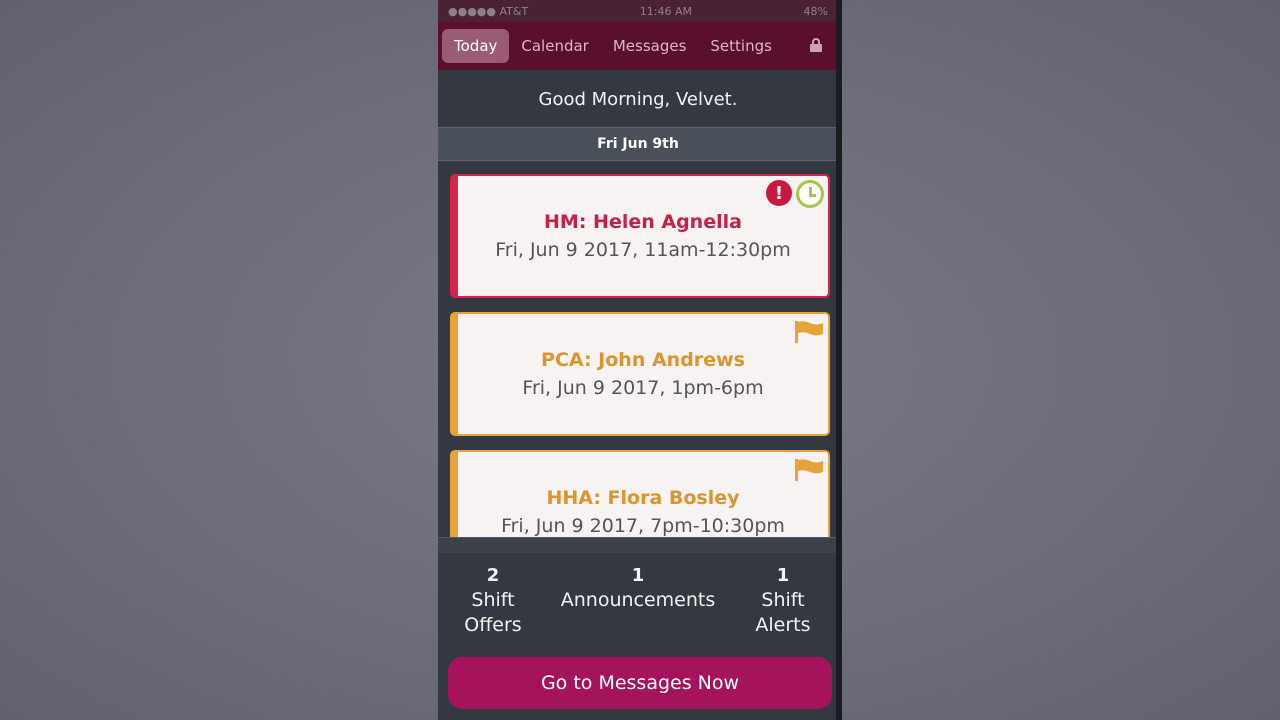 The width and height of the screenshot is (1280, 720). Describe the element at coordinates (741, 46) in the screenshot. I see `tab-settings: Settings` at that location.